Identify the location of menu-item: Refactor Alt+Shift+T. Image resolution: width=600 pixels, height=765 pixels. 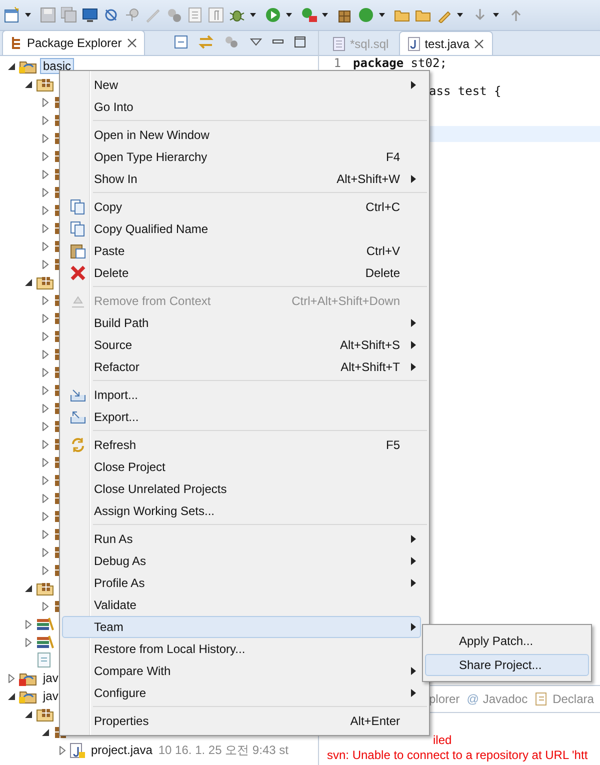
(241, 367).